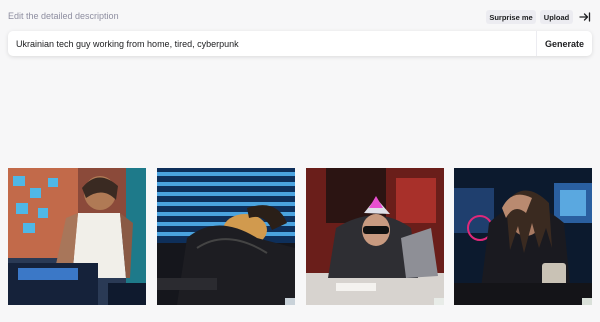  What do you see at coordinates (585, 17) in the screenshot?
I see `collapse-right-icon` at bounding box center [585, 17].